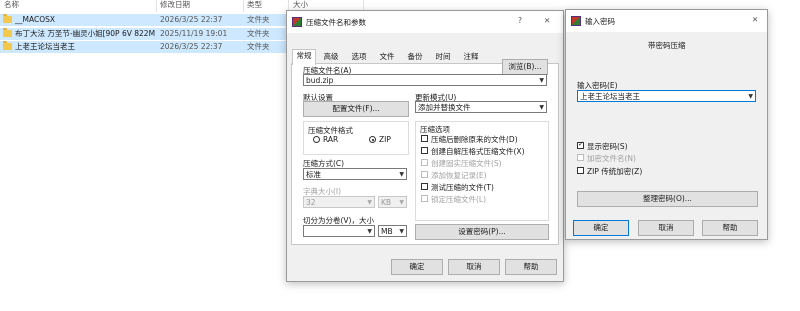  Describe the element at coordinates (667, 45) in the screenshot. I see `password-dialog-subtitle: 带密码压缩` at that location.